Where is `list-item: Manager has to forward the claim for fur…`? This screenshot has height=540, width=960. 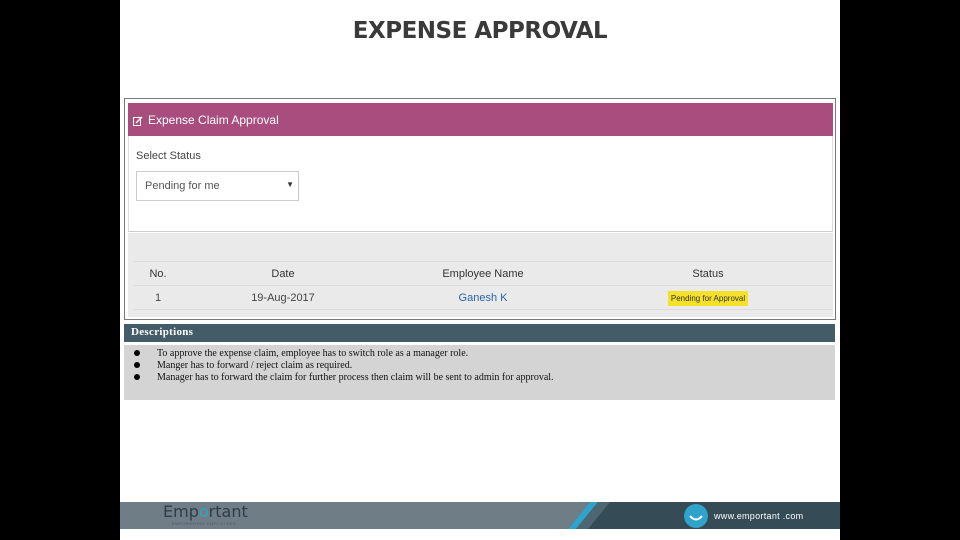 list-item: Manager has to forward the claim for fur… is located at coordinates (479, 377).